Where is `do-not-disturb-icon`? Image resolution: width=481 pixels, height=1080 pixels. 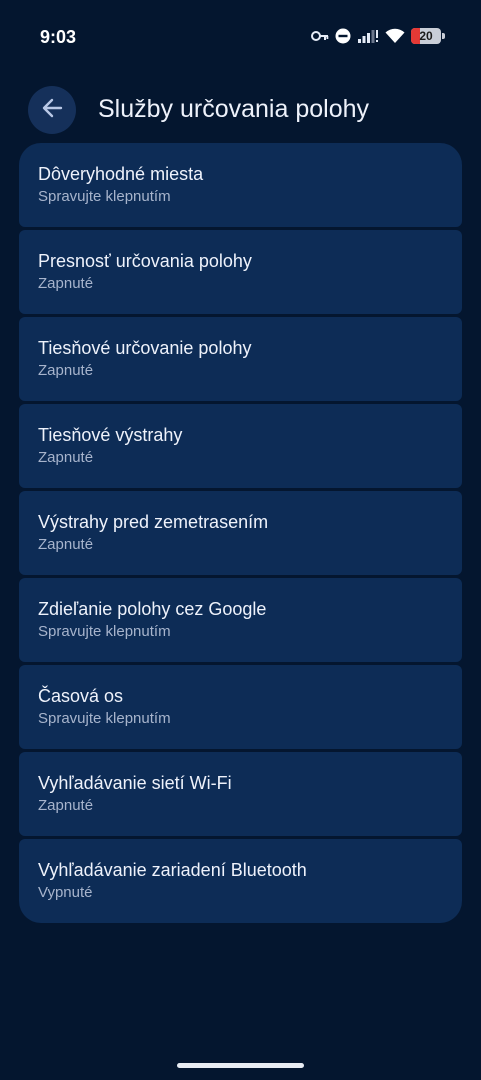
do-not-disturb-icon is located at coordinates (343, 36).